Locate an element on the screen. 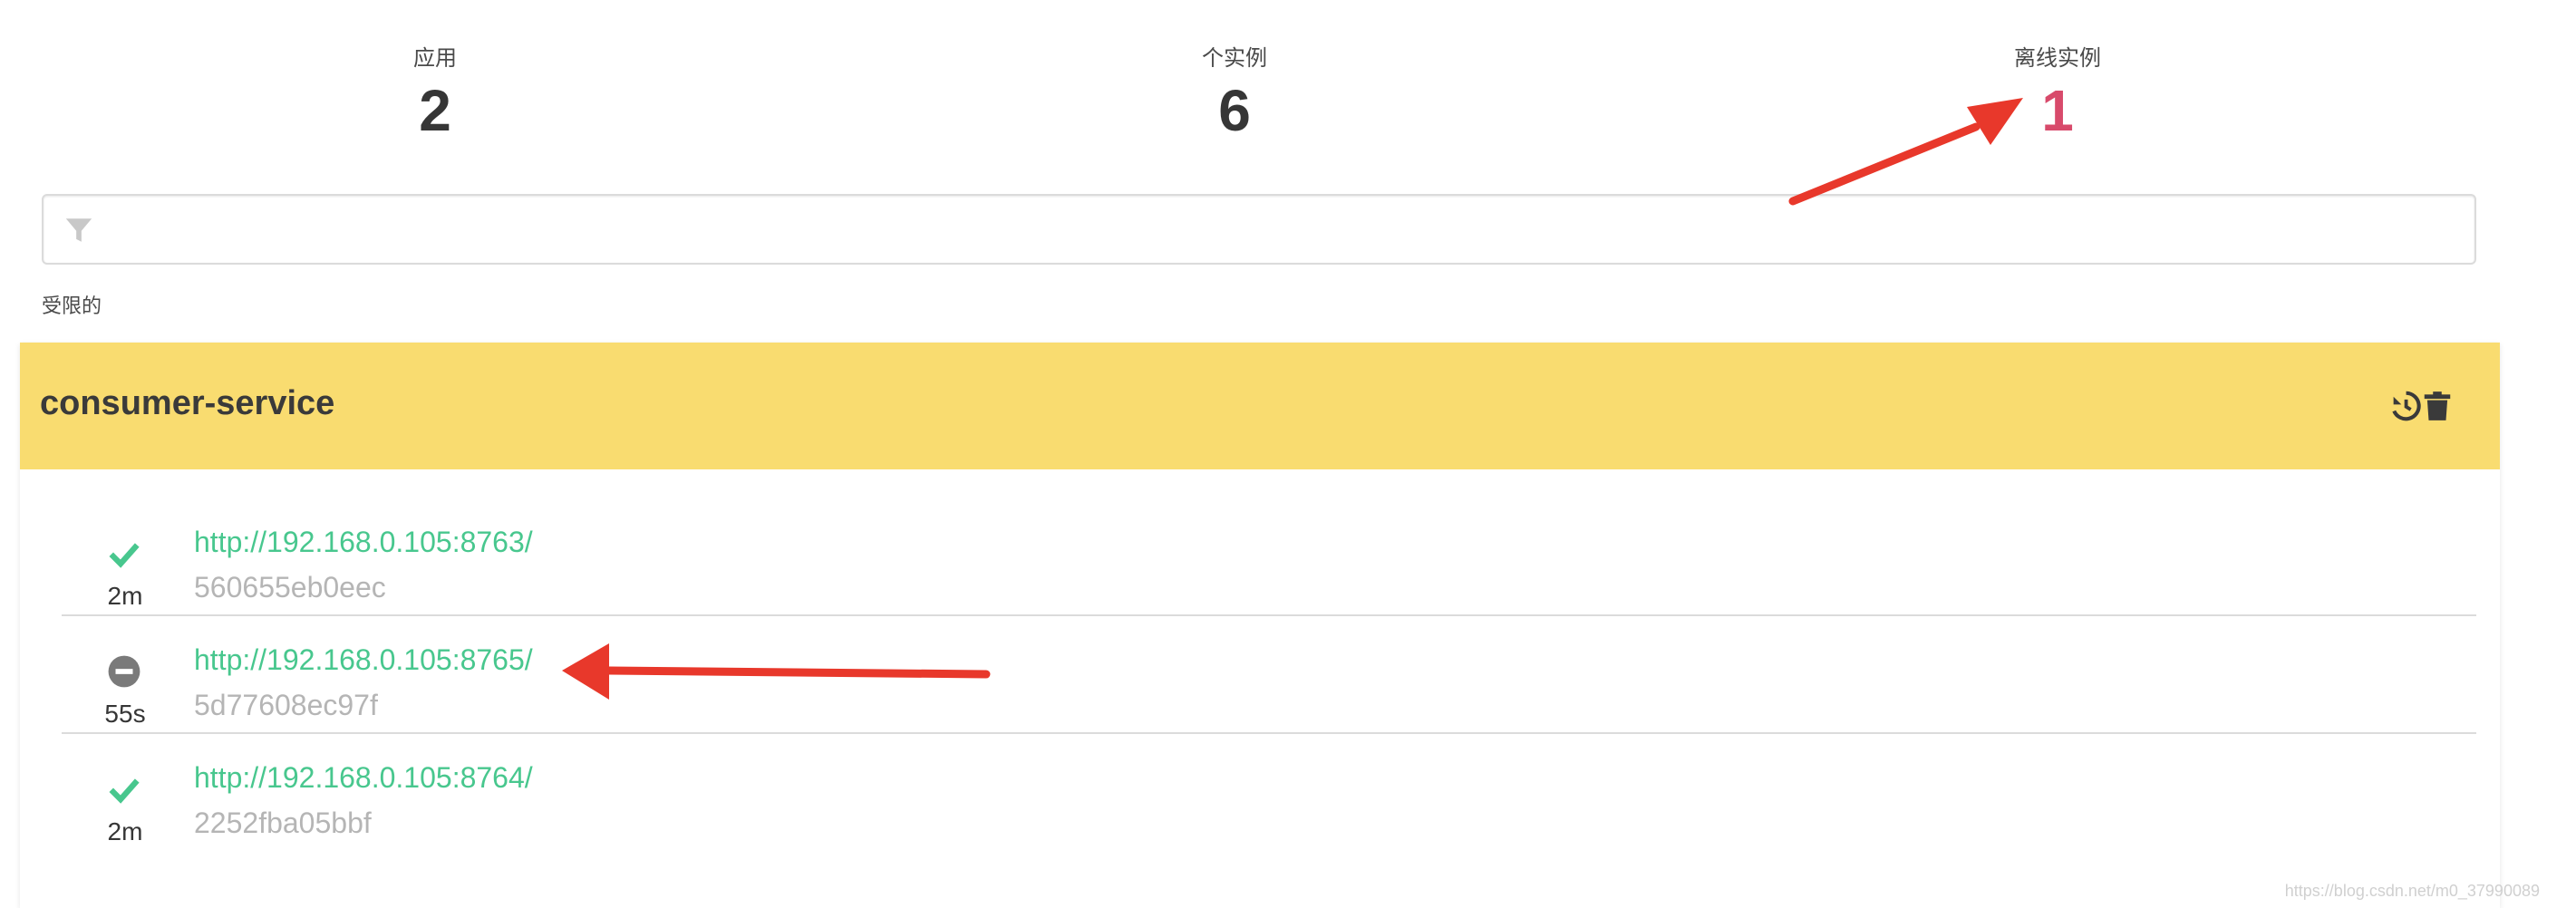 The width and height of the screenshot is (2576, 908). stat-offline: 离线实例 1 is located at coordinates (2057, 88).